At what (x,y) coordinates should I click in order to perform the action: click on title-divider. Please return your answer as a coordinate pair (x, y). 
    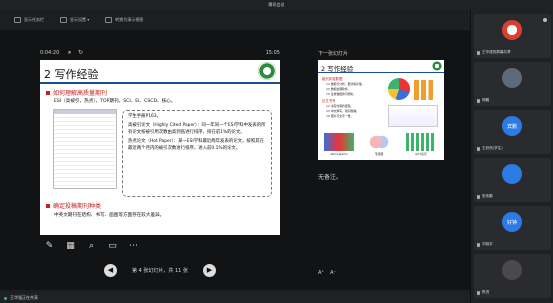
    Looking at the image, I should click on (160, 83).